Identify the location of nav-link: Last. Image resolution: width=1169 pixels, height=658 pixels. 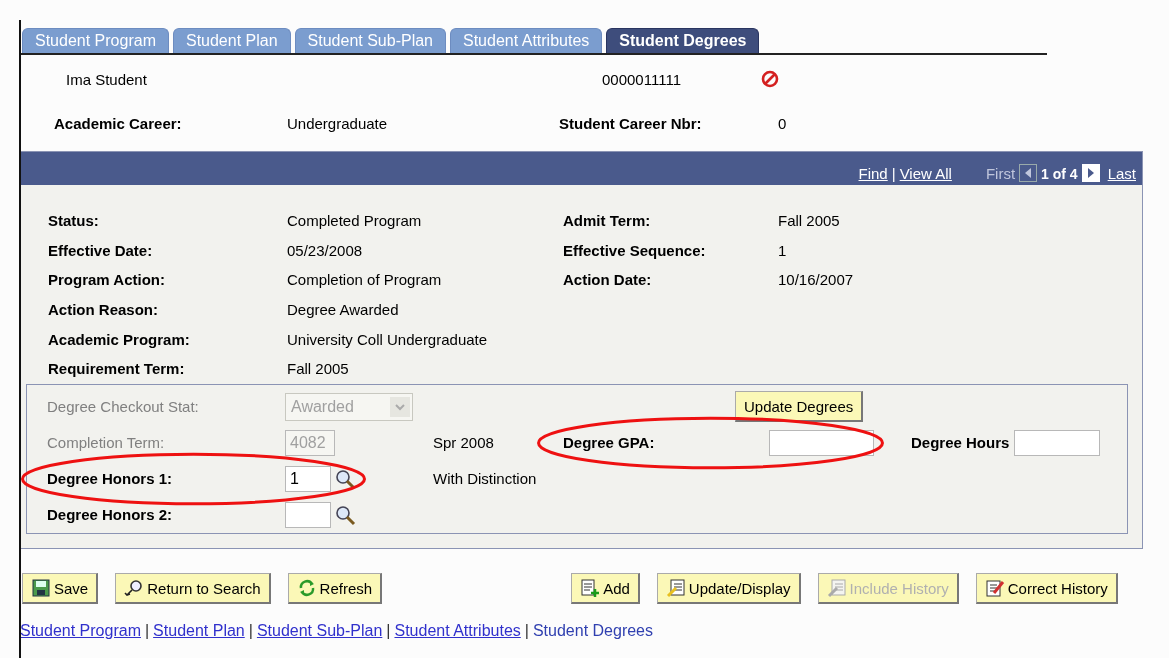
(1121, 173).